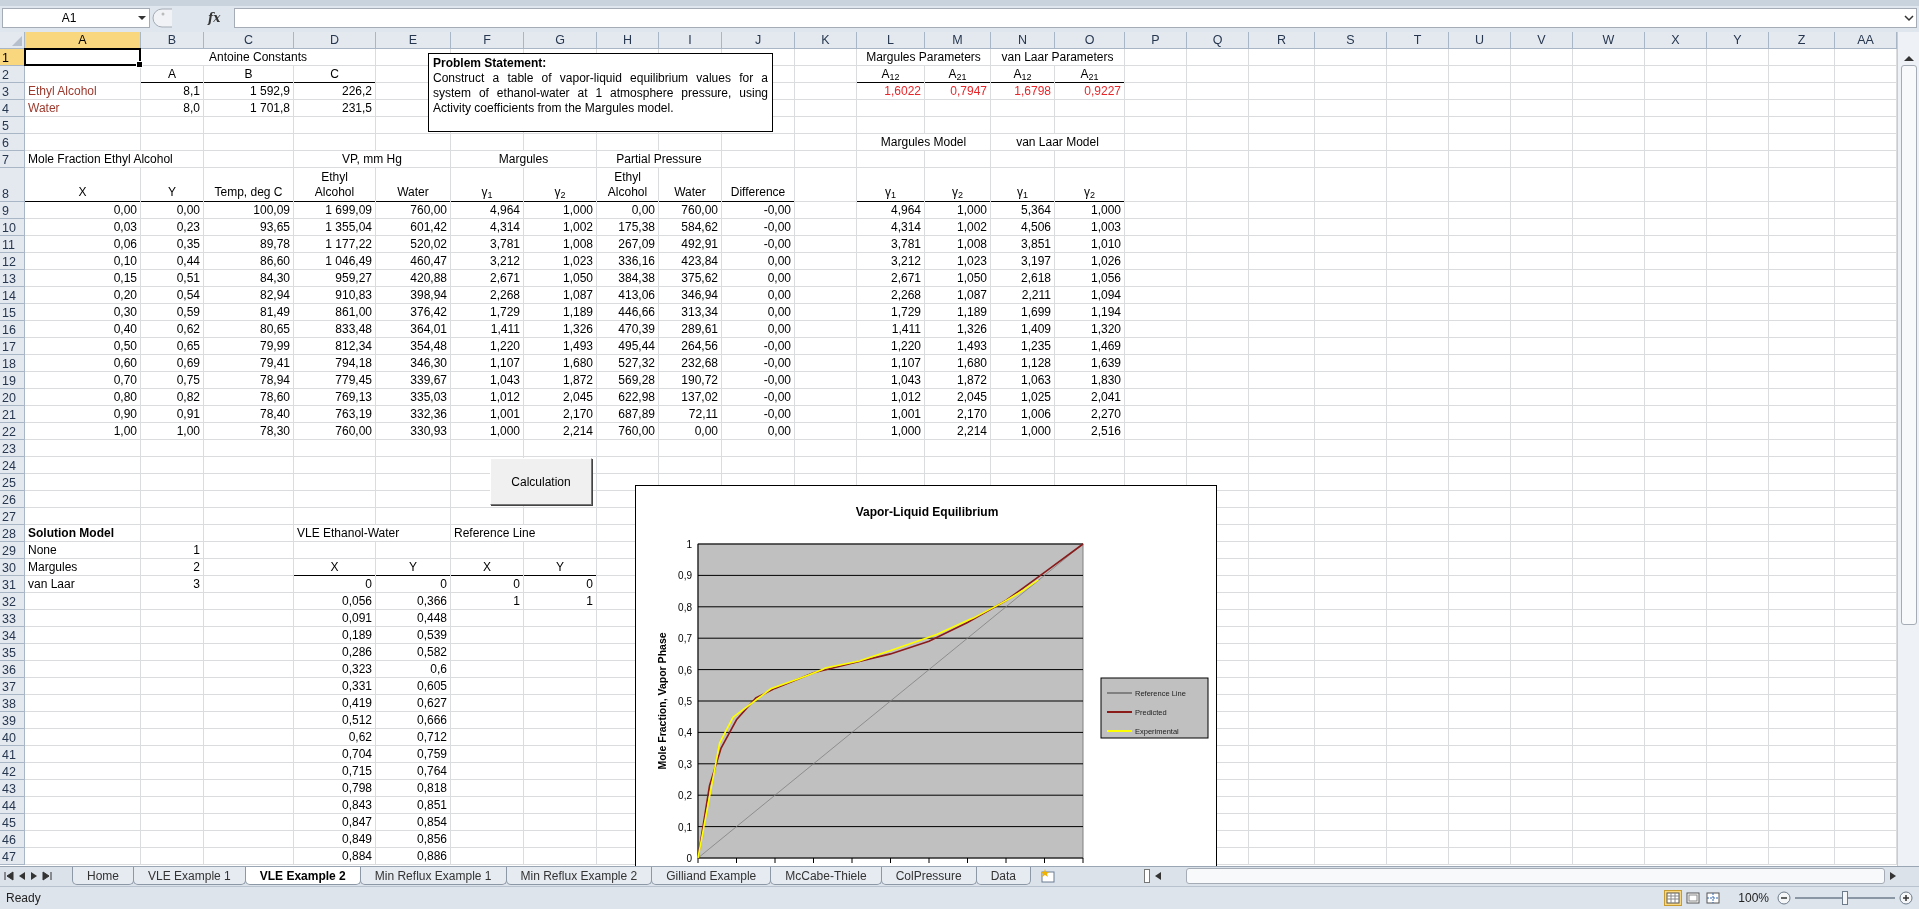  Describe the element at coordinates (12, 516) in the screenshot. I see `row-heading: 27` at that location.